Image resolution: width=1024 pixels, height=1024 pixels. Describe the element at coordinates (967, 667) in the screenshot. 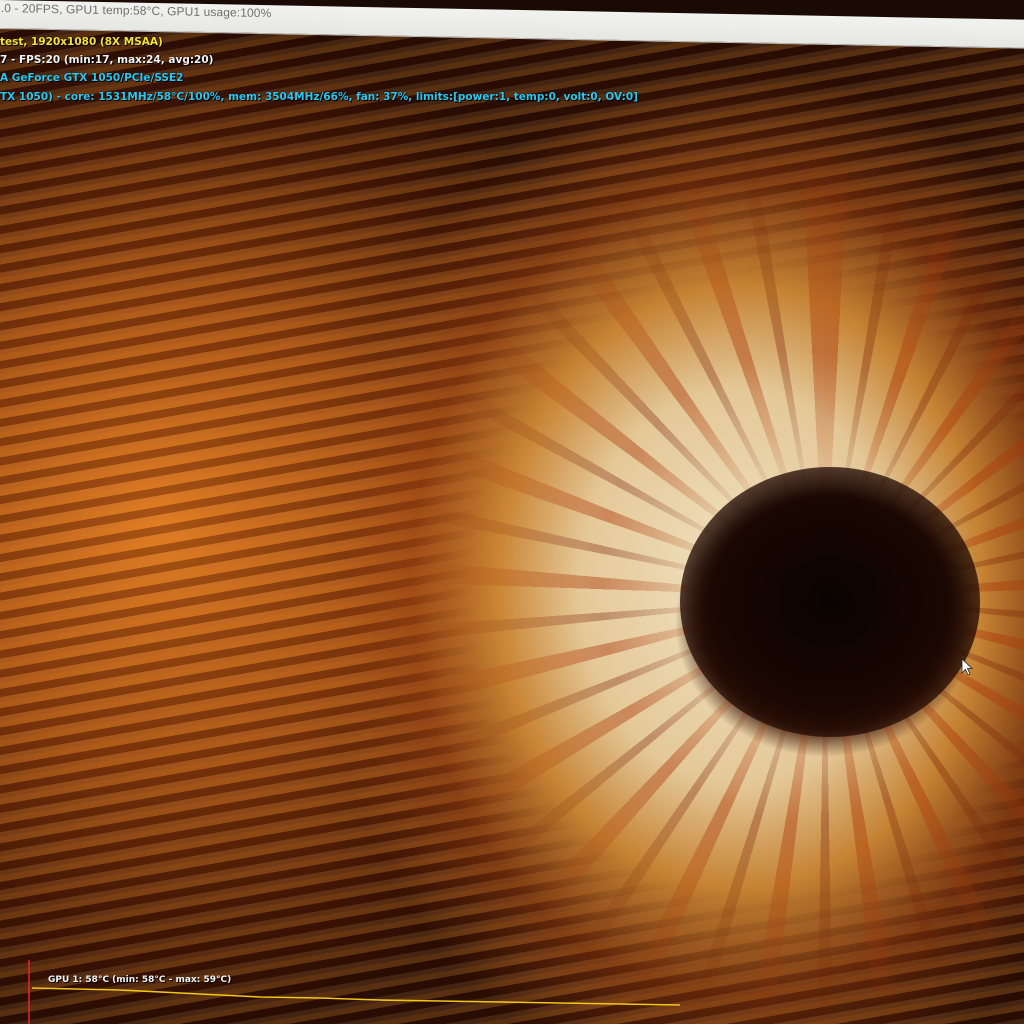

I see `mouse-pointer-icon` at that location.